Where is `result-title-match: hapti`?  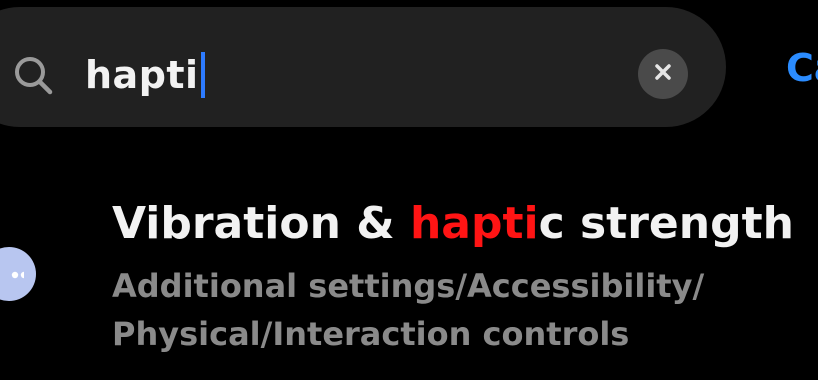 result-title-match: hapti is located at coordinates (474, 223).